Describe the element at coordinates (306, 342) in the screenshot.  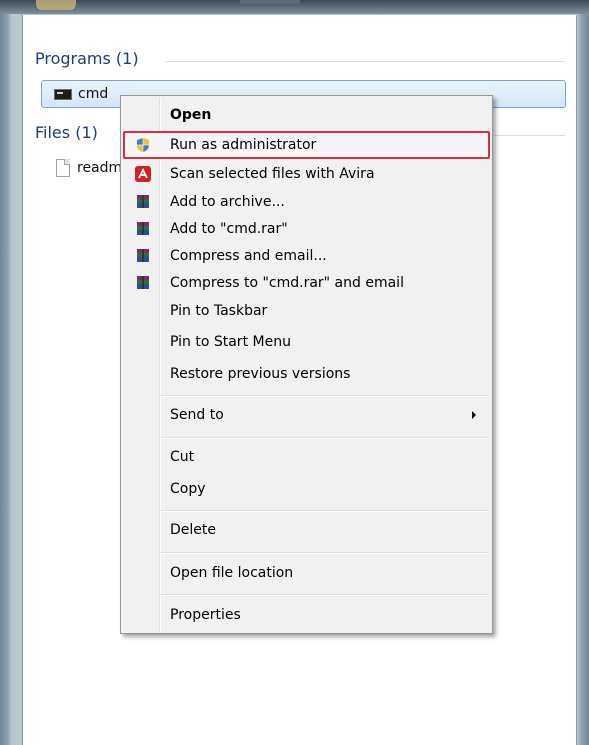
I see `menu-item-pin-to-start-menu: Pin to Start Menu` at that location.